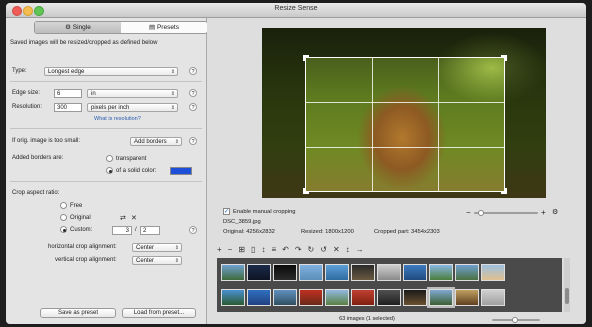 This screenshot has height=327, width=592. I want to click on vcrop-label: vertical crop alignment:, so click(86, 260).